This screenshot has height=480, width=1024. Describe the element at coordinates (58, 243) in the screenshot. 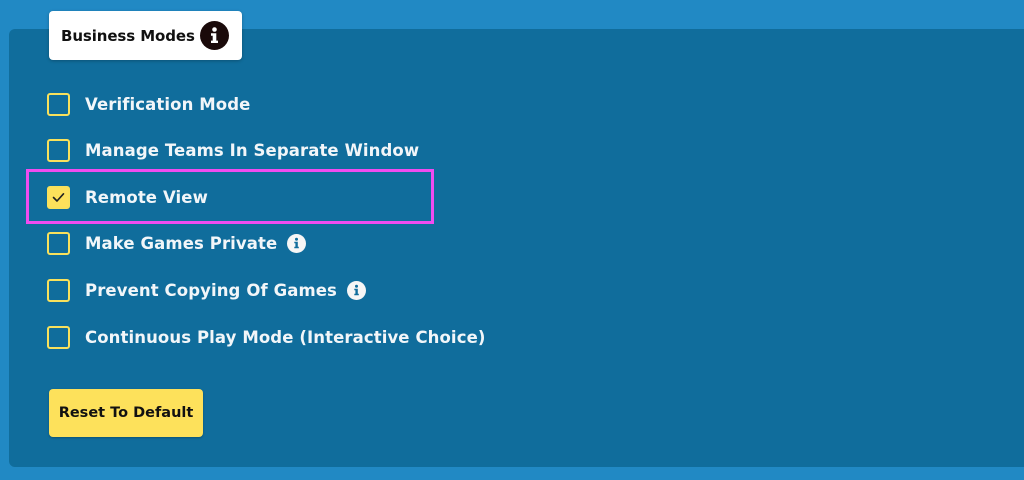

I see `checkbox-make-games-private` at that location.